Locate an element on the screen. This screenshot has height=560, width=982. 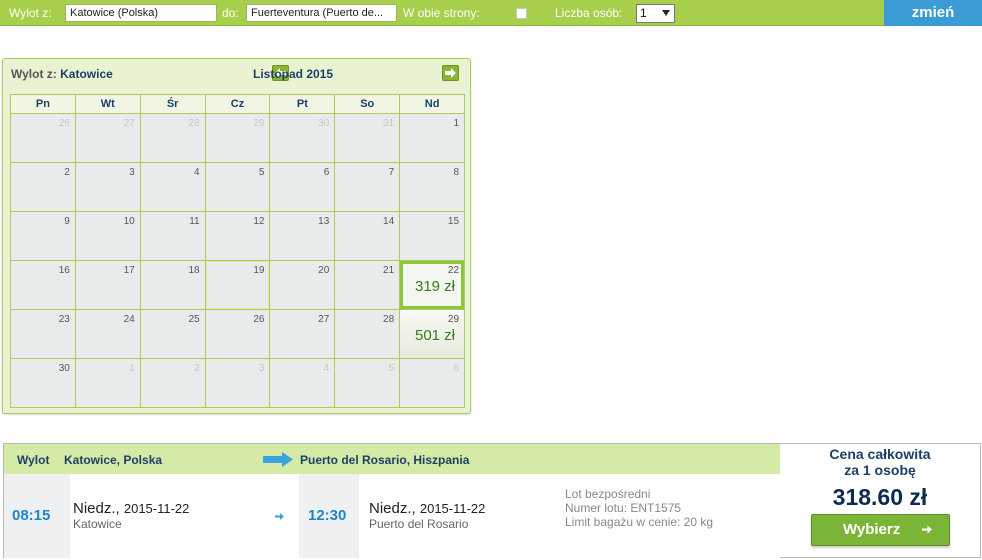
flight-from-city: Katowice, Polska is located at coordinates (113, 460).